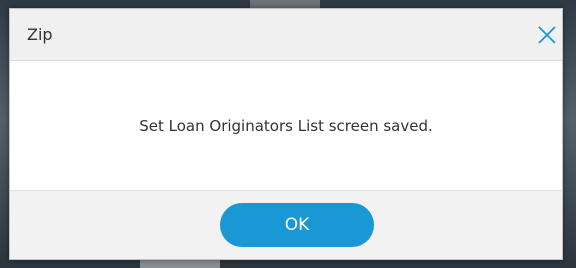 The width and height of the screenshot is (576, 268). I want to click on close-icon, so click(547, 35).